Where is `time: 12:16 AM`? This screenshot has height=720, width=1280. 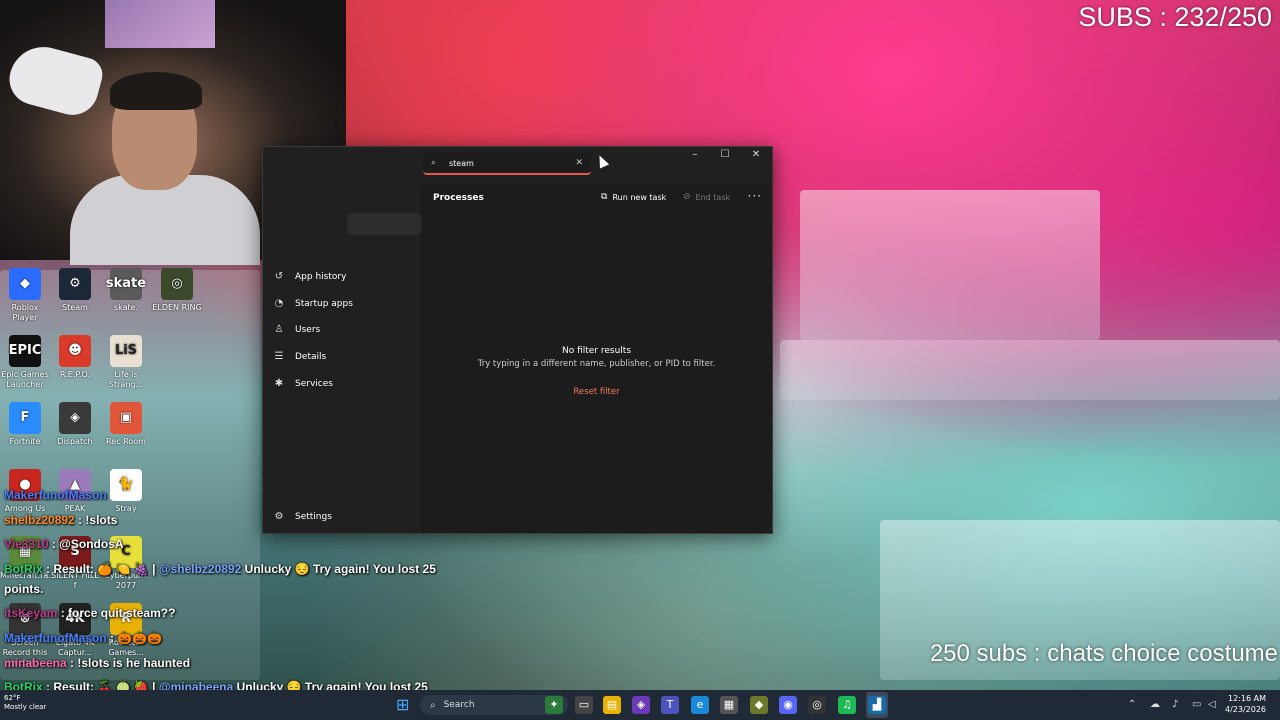 time: 12:16 AM is located at coordinates (1247, 698).